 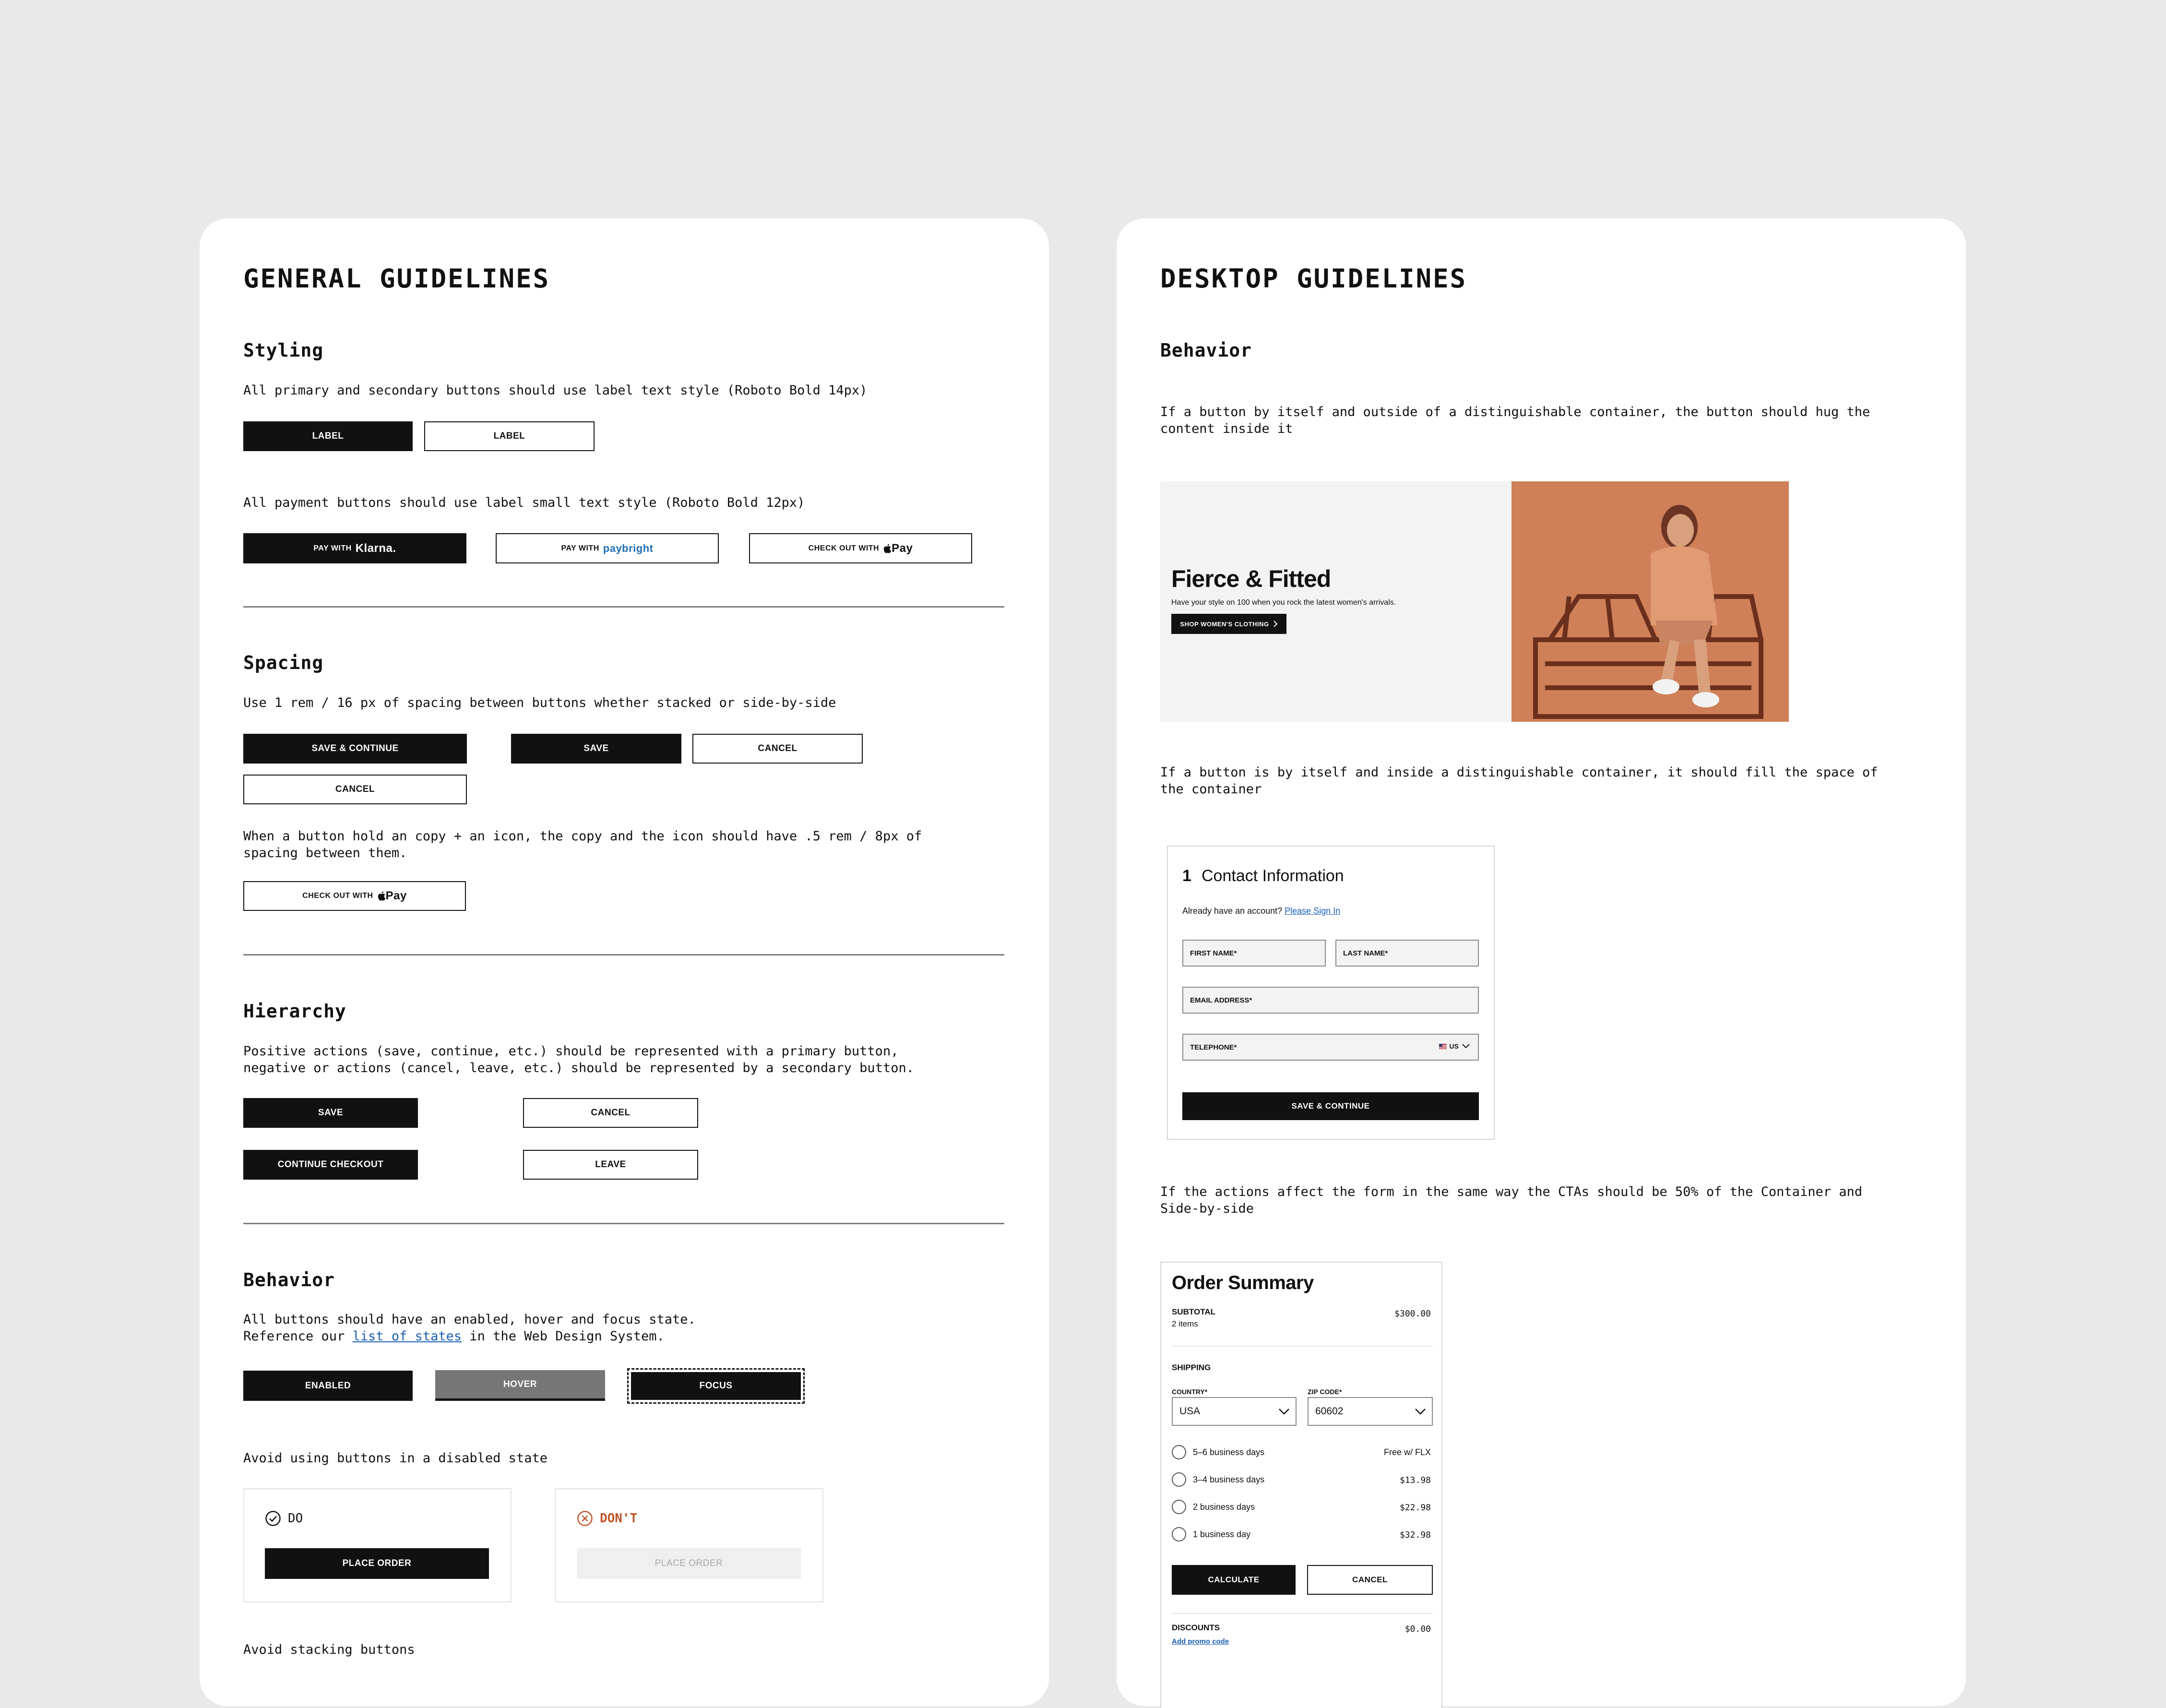 What do you see at coordinates (1200, 1641) in the screenshot?
I see `add-promo-code-link: Add promo code` at bounding box center [1200, 1641].